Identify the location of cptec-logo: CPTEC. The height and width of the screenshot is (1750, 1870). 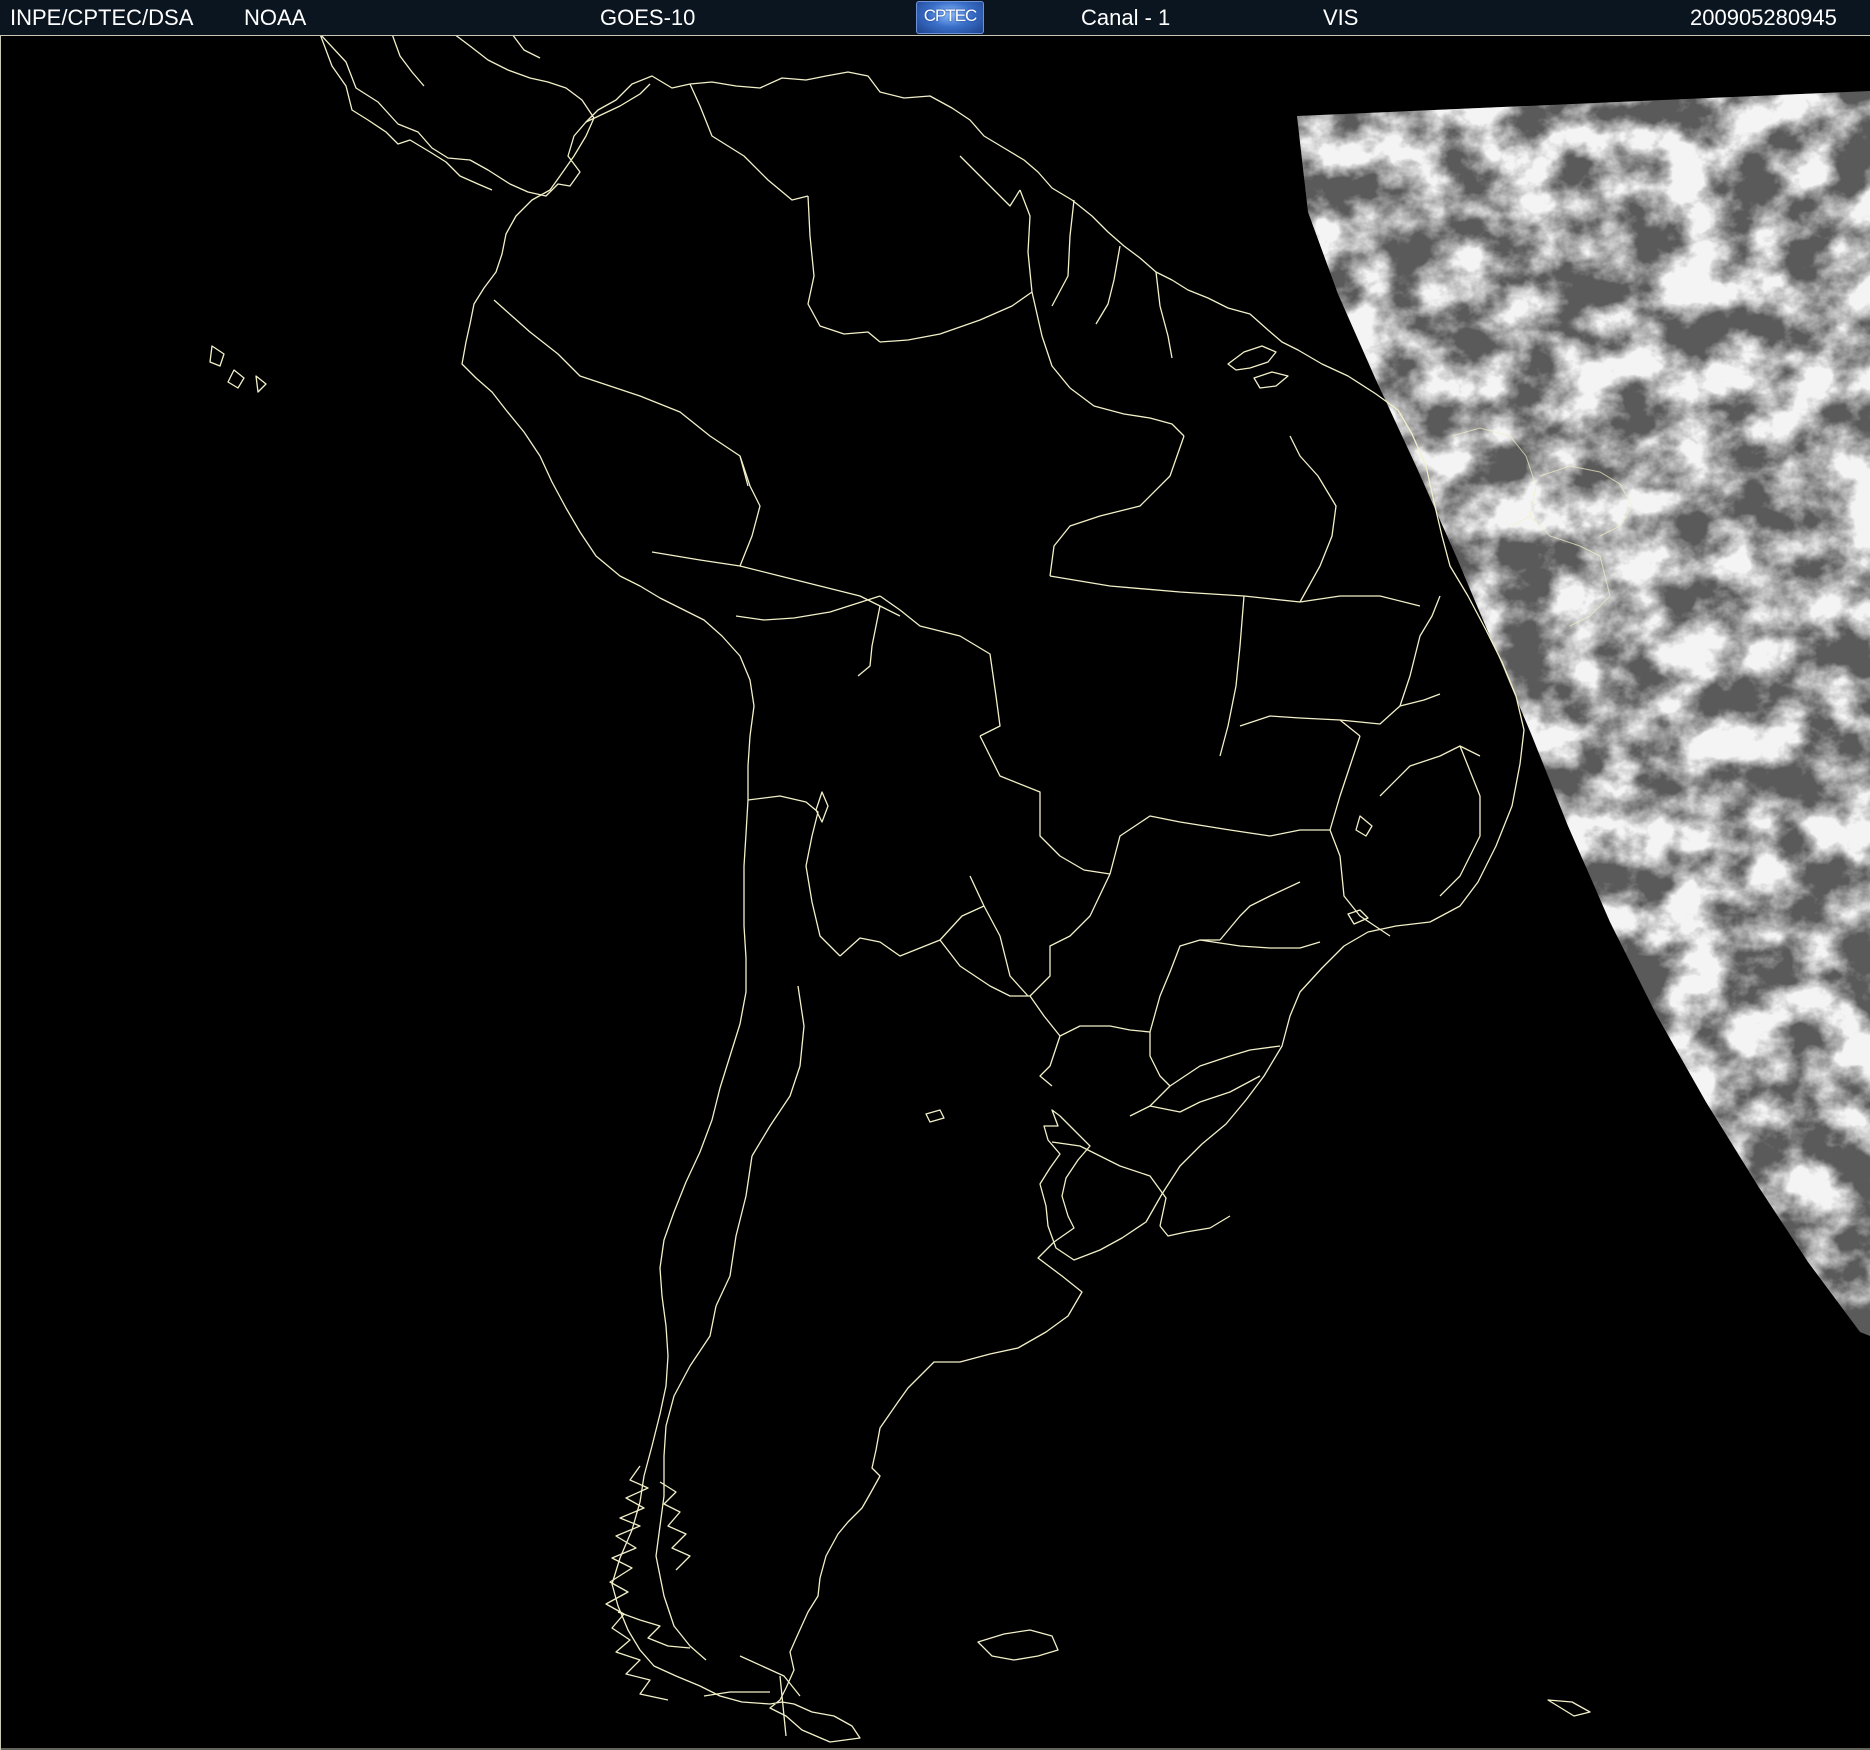
(950, 17).